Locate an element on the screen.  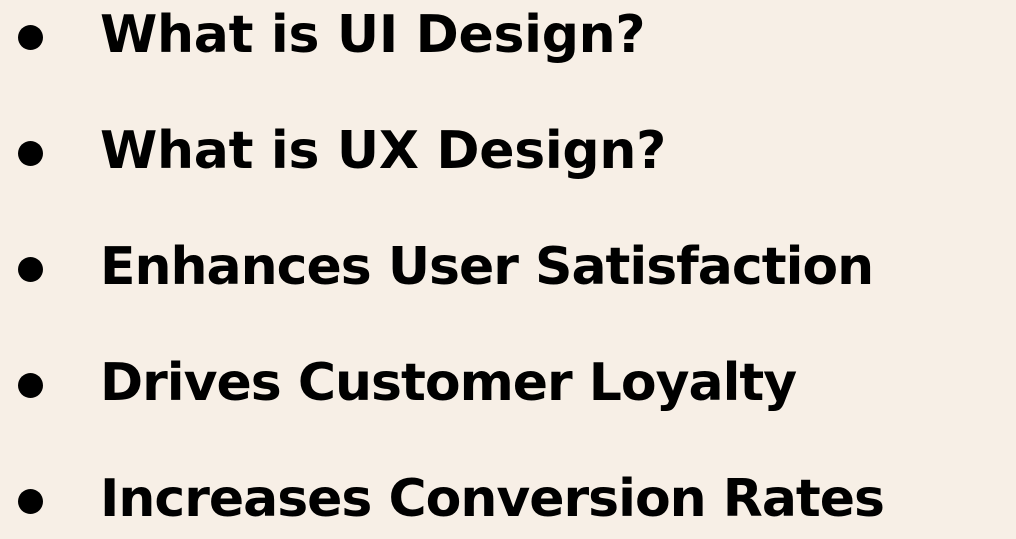
list-item: Enhances User Satisfaction is located at coordinates (508, 267).